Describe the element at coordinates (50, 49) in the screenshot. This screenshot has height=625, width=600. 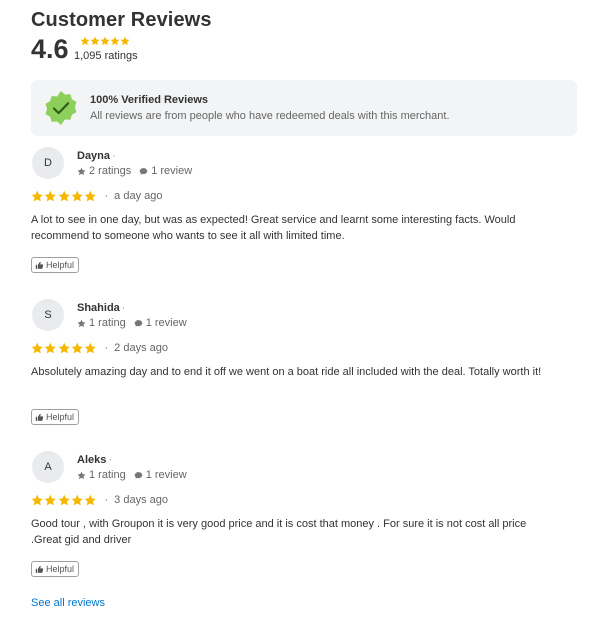
I see `average-rating: 4.6` at that location.